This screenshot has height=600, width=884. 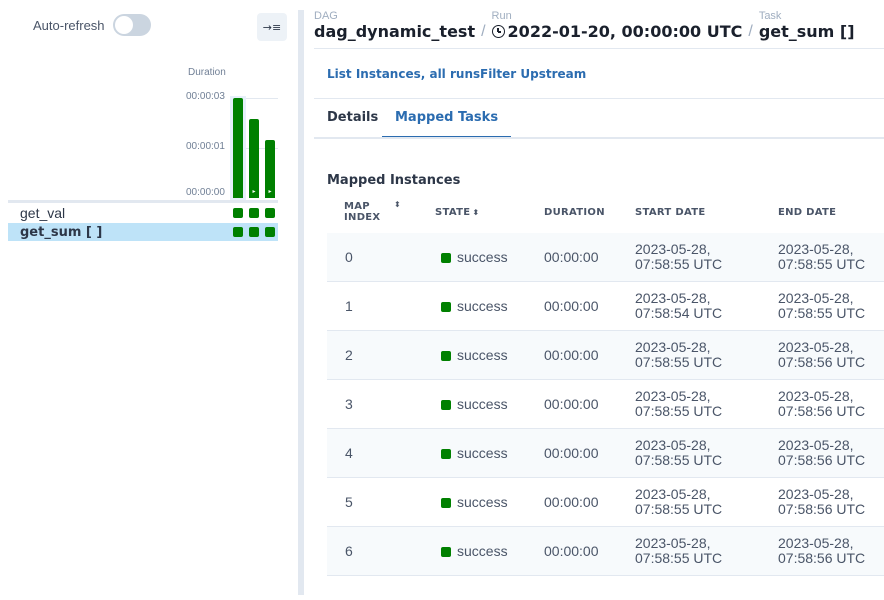 I want to click on collapse-icon: →≡, so click(x=272, y=27).